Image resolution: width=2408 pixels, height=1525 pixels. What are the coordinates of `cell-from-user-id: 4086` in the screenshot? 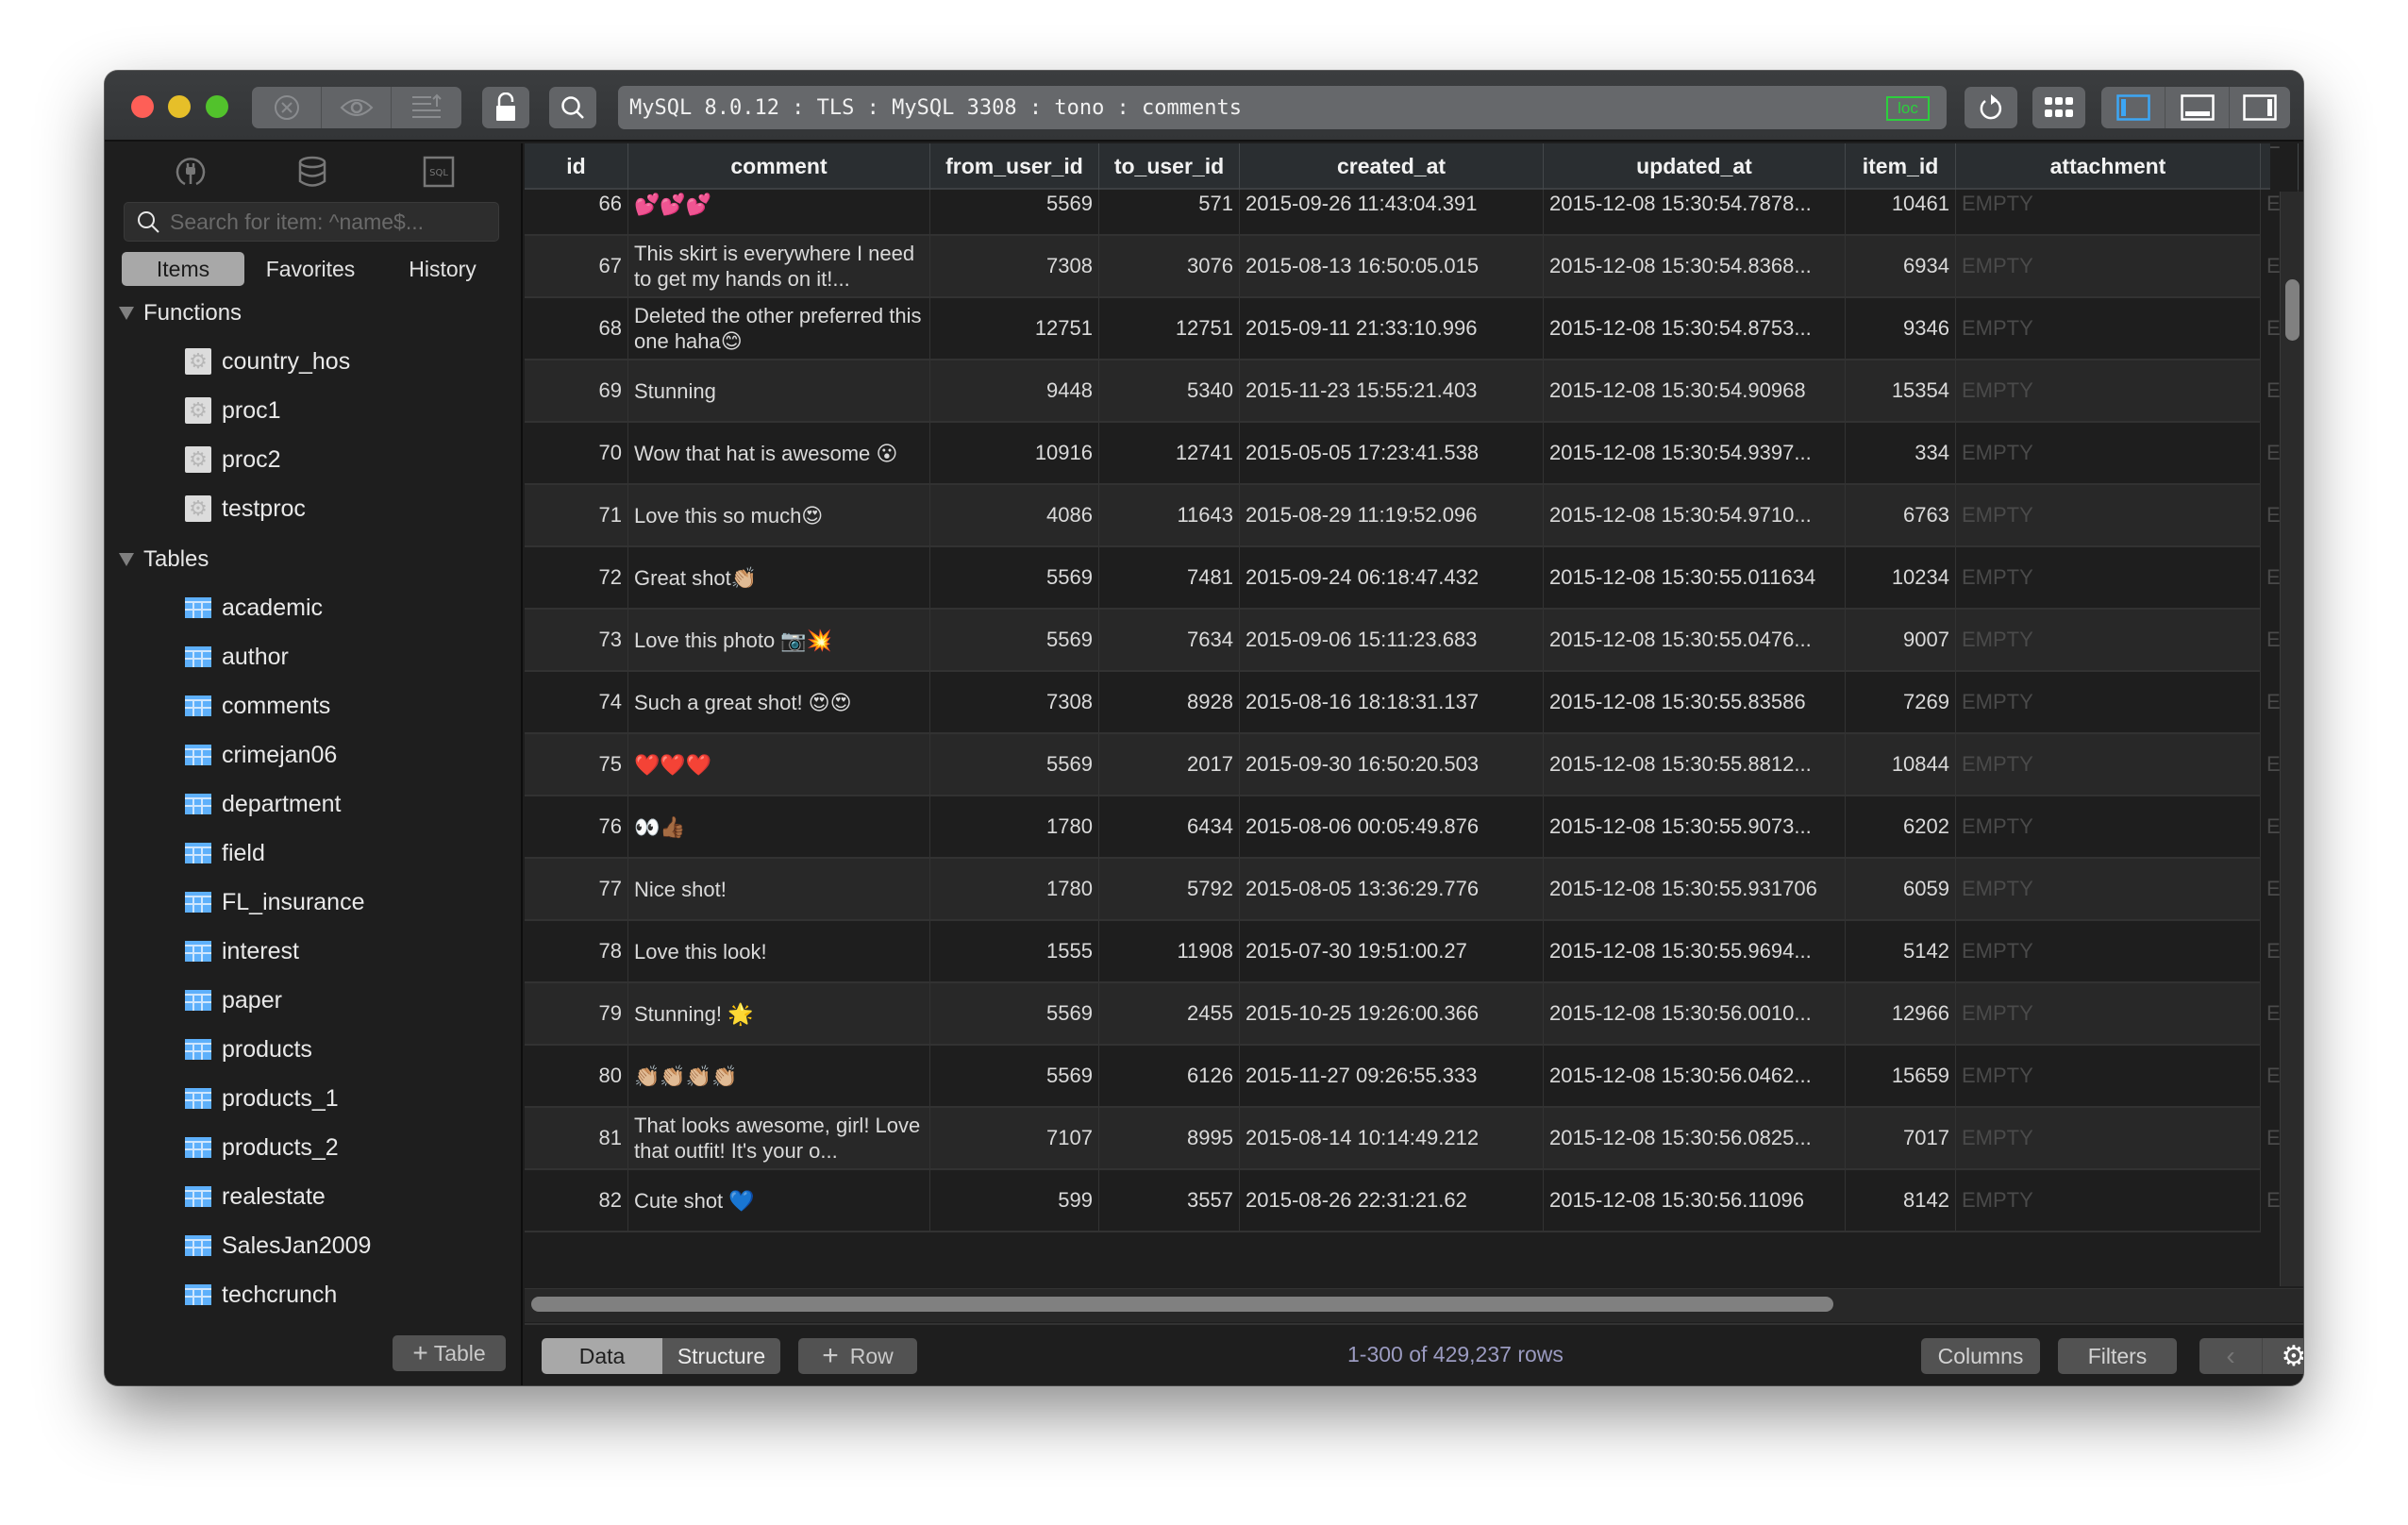 It's located at (1014, 515).